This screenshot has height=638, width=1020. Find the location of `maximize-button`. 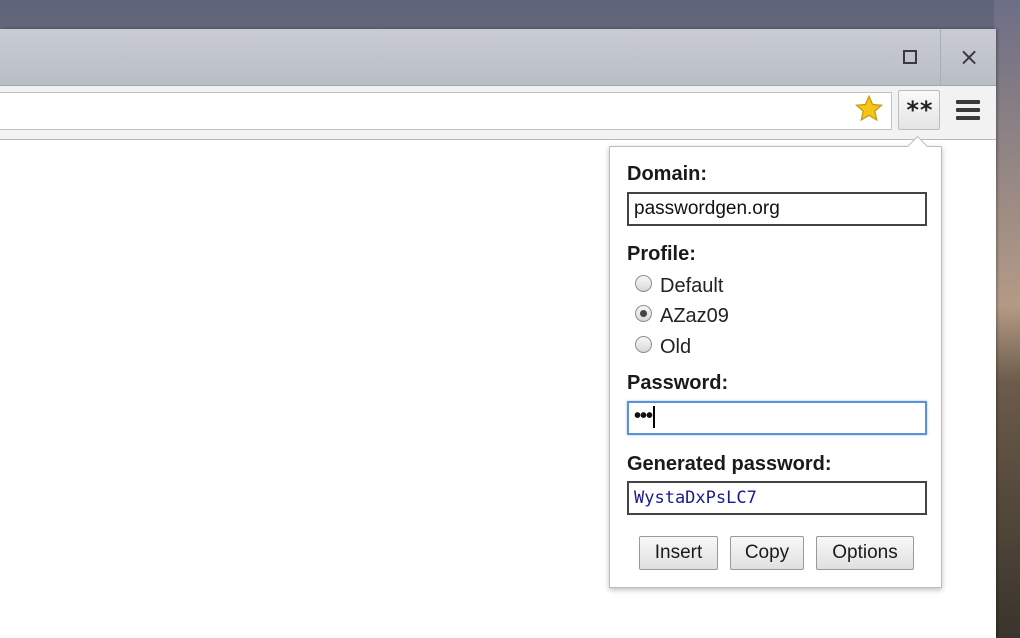

maximize-button is located at coordinates (910, 57).